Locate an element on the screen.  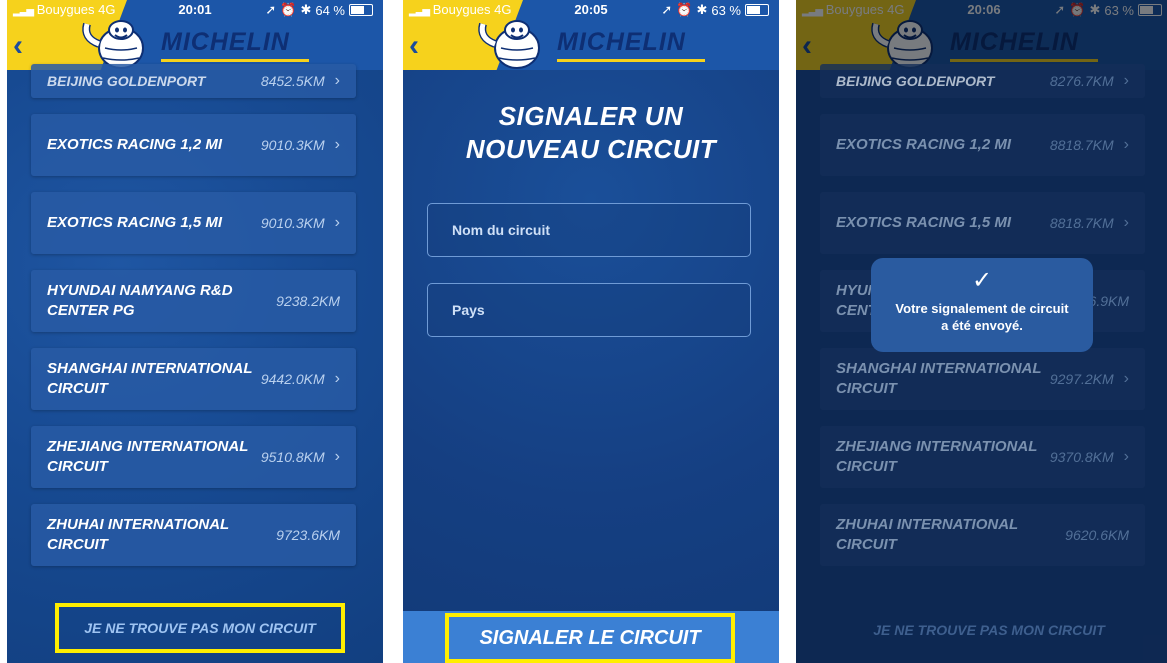
country-field is located at coordinates (589, 310).